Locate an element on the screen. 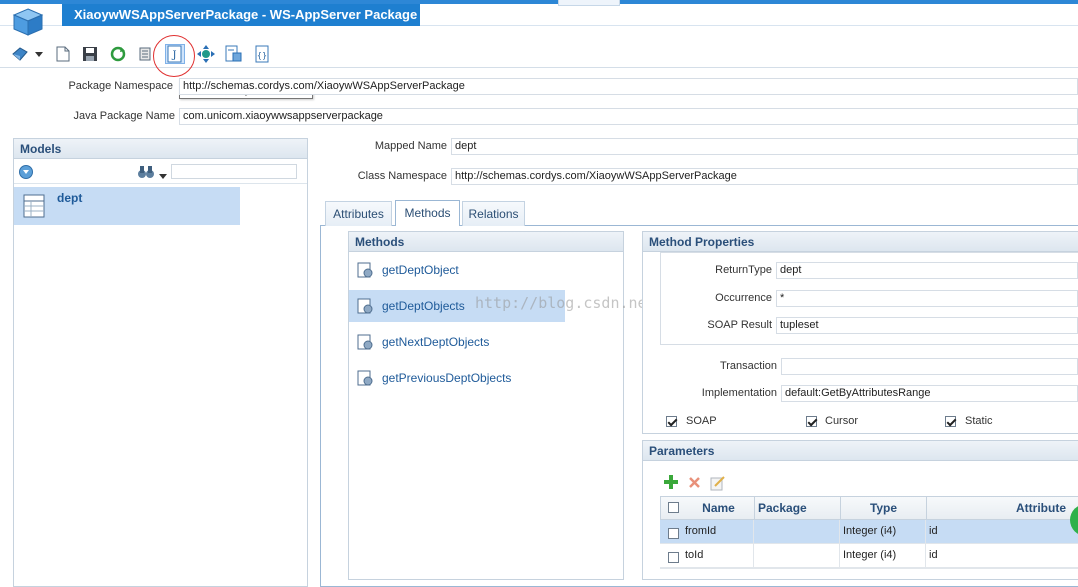 The height and width of the screenshot is (587, 1078). cursor-checkbox is located at coordinates (811, 421).